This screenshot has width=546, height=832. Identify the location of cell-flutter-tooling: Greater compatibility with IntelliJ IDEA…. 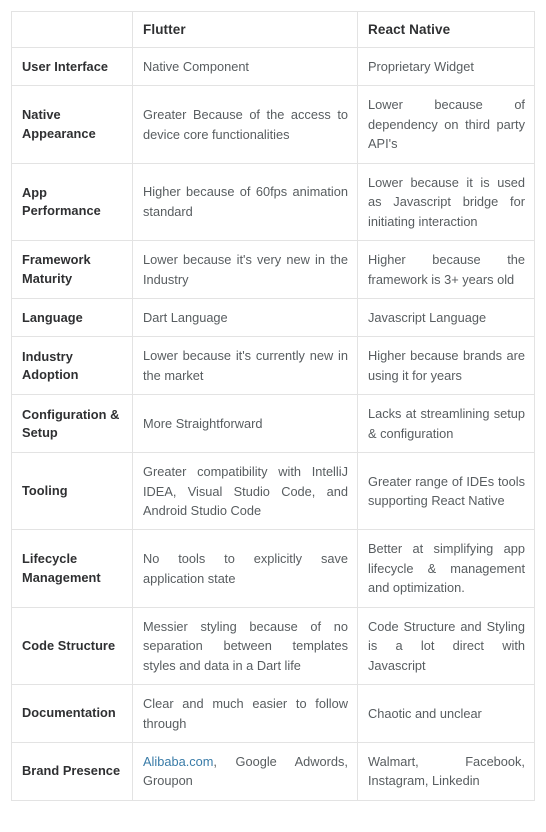
(245, 491).